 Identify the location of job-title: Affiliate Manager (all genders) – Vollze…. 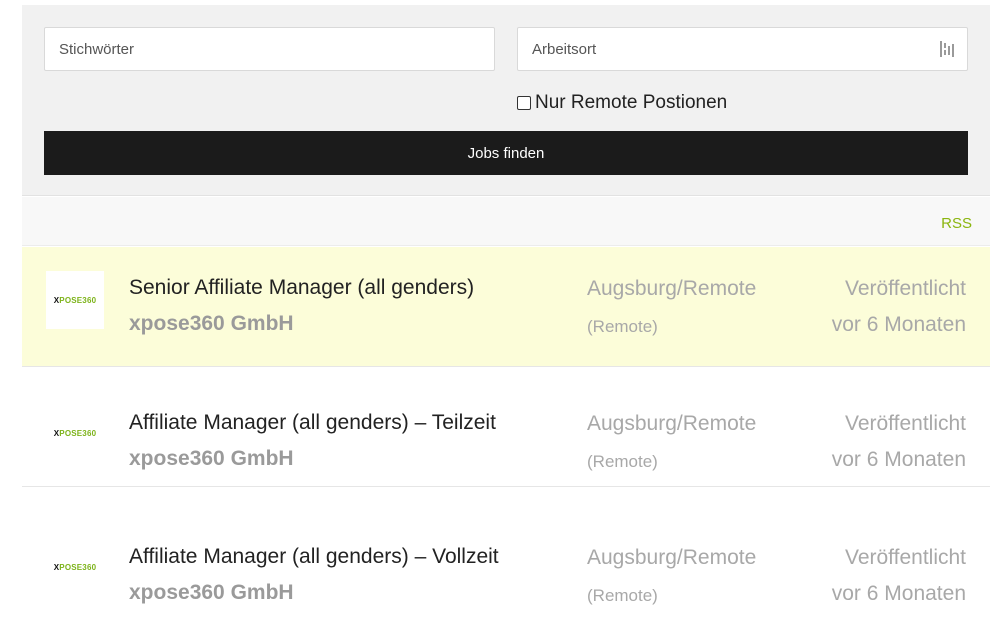
(314, 557).